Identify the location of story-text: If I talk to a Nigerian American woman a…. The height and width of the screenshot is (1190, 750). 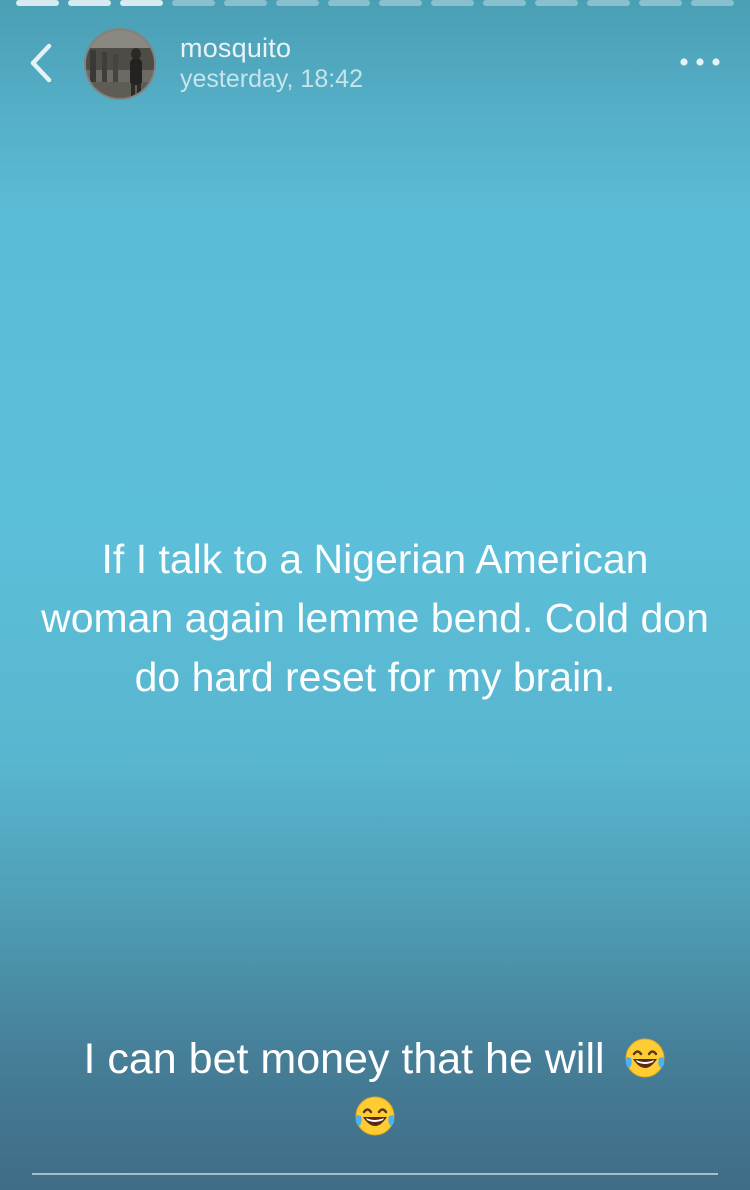
(375, 618).